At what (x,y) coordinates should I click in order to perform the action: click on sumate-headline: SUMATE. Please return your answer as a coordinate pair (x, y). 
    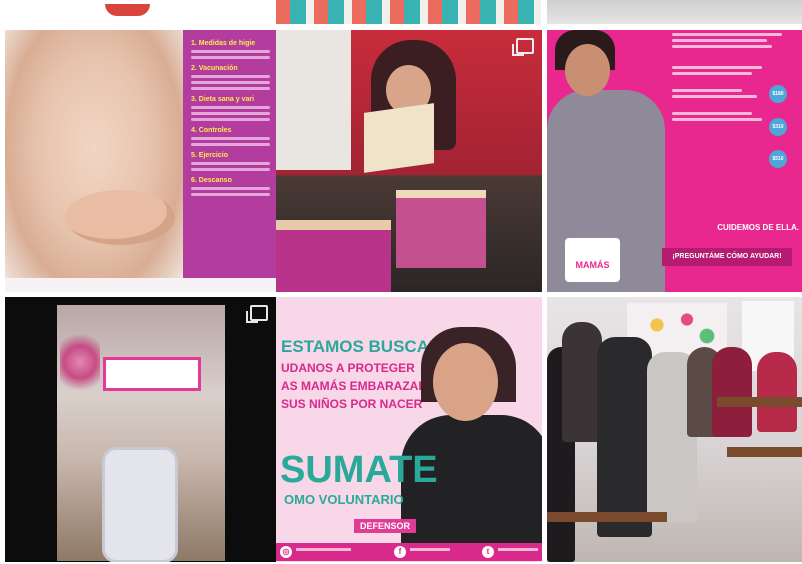
    Looking at the image, I should click on (359, 470).